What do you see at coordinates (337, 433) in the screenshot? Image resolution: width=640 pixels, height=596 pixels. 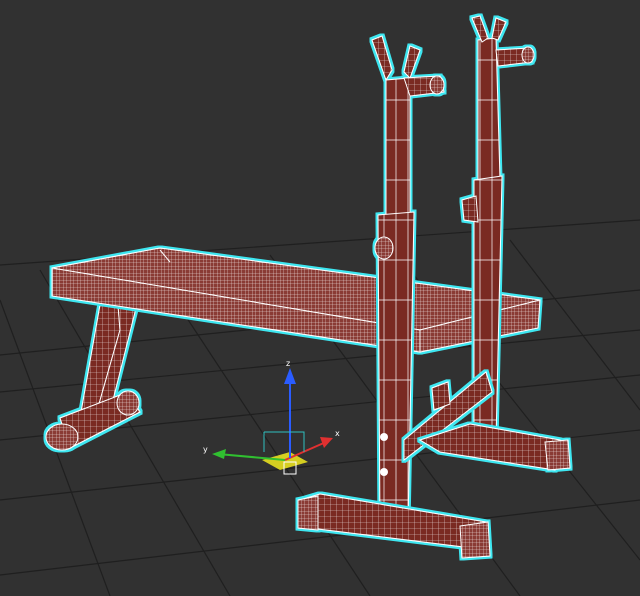 I see `gizmo-x-label: x` at bounding box center [337, 433].